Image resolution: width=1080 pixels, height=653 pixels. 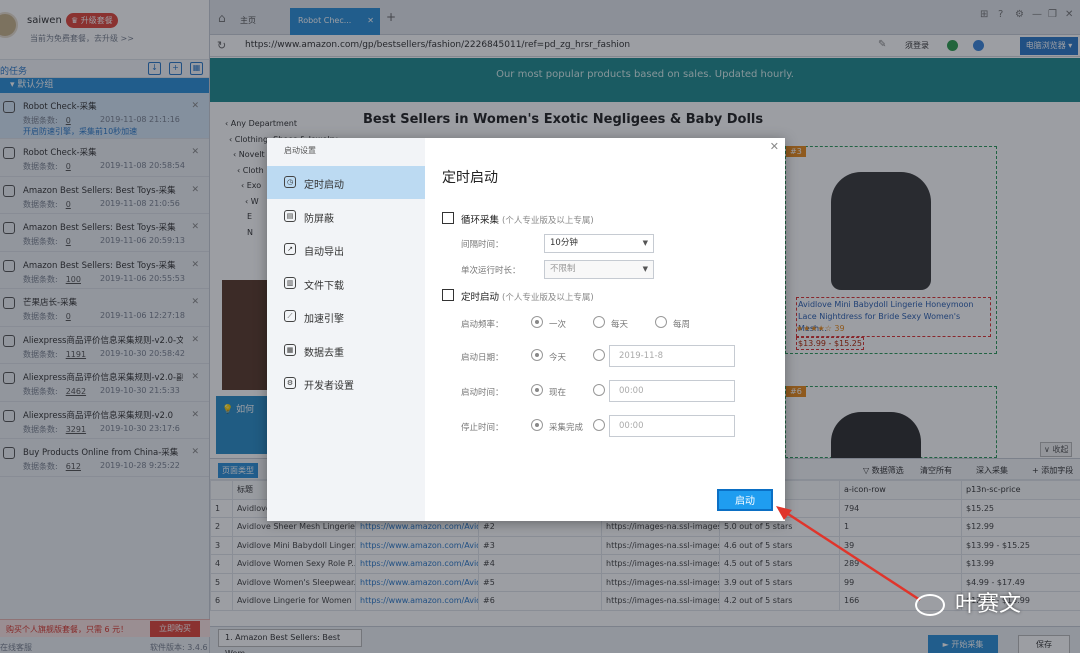 I want to click on nav-item-label: 开发者设置, so click(x=329, y=386).